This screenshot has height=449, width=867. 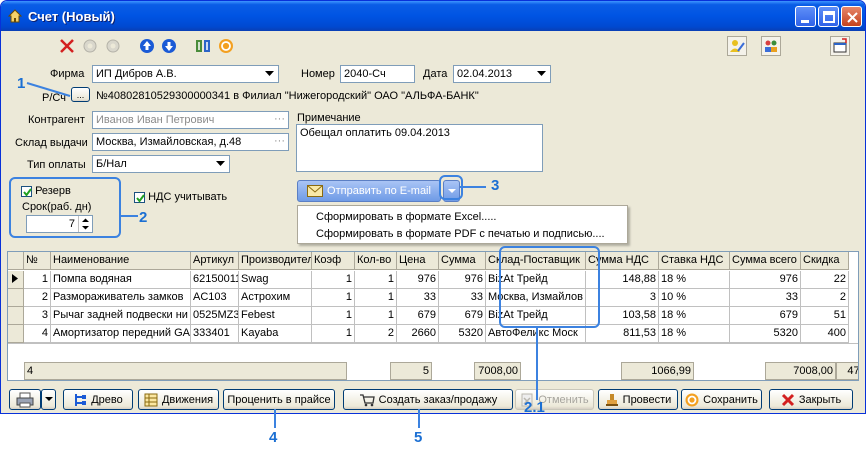 What do you see at coordinates (333, 261) in the screenshot?
I see `col-header: Коэф` at bounding box center [333, 261].